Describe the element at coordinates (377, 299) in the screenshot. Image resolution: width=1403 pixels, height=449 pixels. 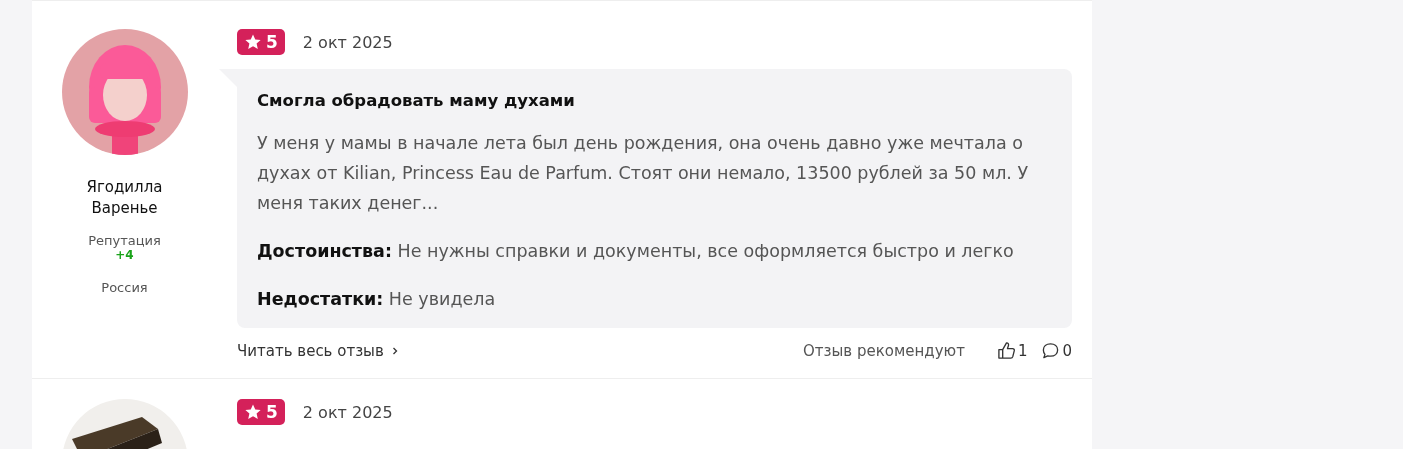
I see `cons-text: Недостатки: Не увидела` at that location.